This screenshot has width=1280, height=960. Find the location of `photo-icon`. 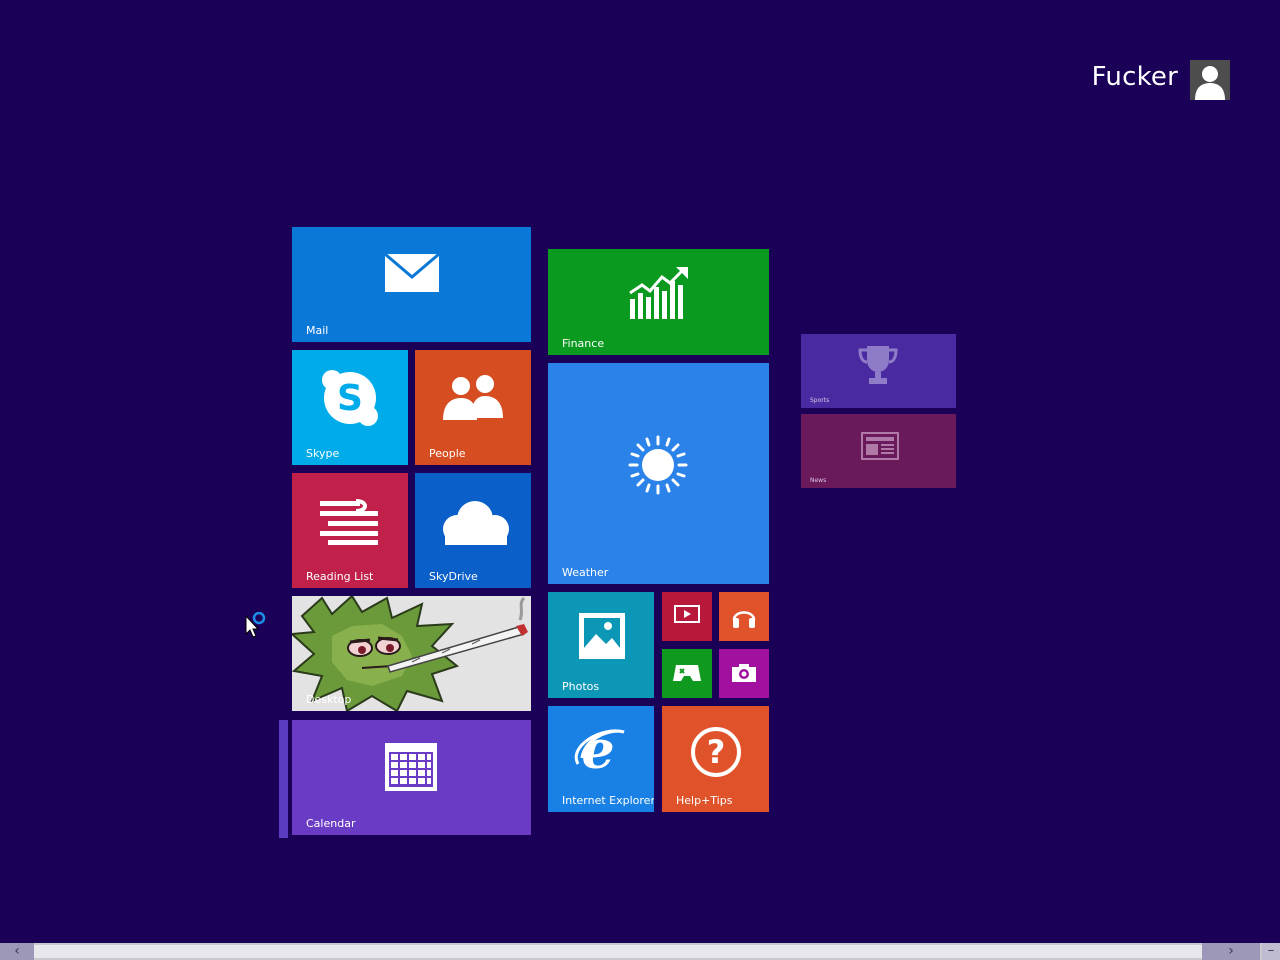

photo-icon is located at coordinates (602, 636).